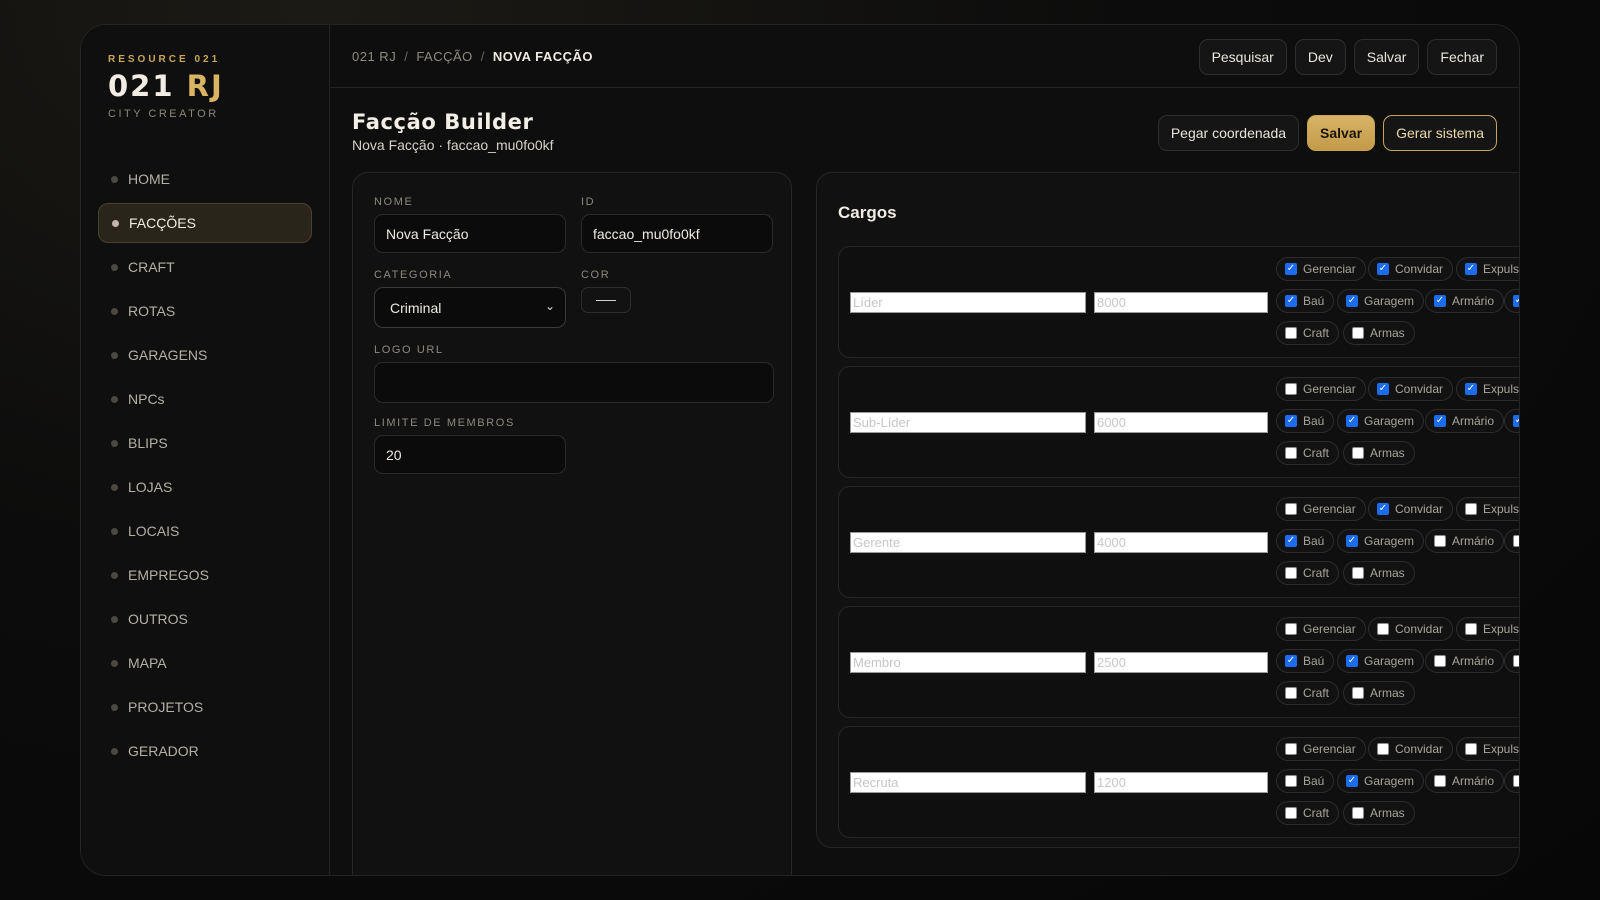 This screenshot has height=900, width=1600. I want to click on sidebar-item-projetos: PROJETOS, so click(205, 707).